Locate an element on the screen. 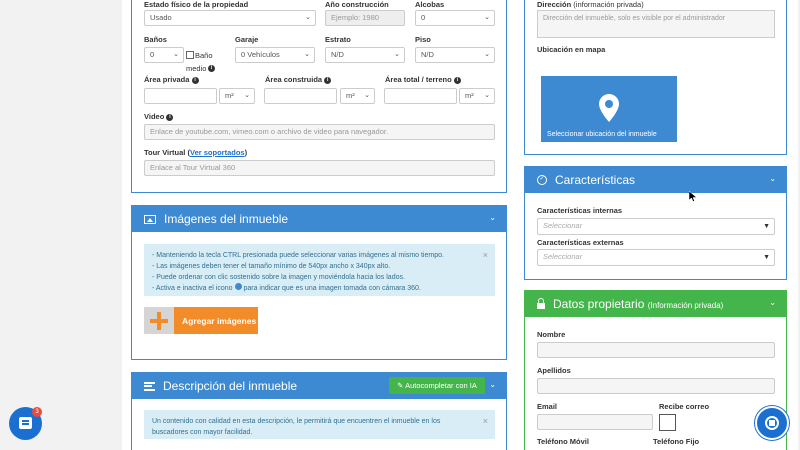 The width and height of the screenshot is (800, 450). bano-medio-checkbox is located at coordinates (190, 55).